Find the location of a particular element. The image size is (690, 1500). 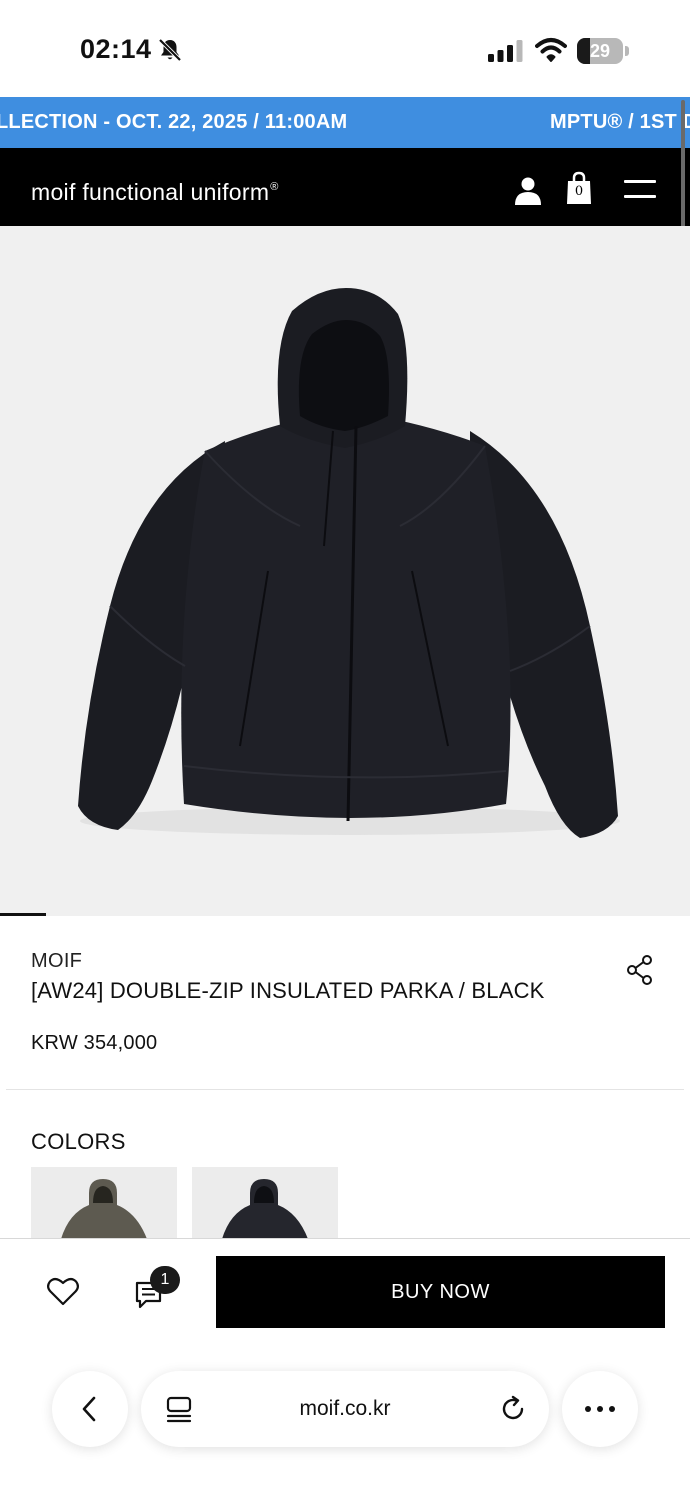

bell-muted-icon is located at coordinates (170, 50).